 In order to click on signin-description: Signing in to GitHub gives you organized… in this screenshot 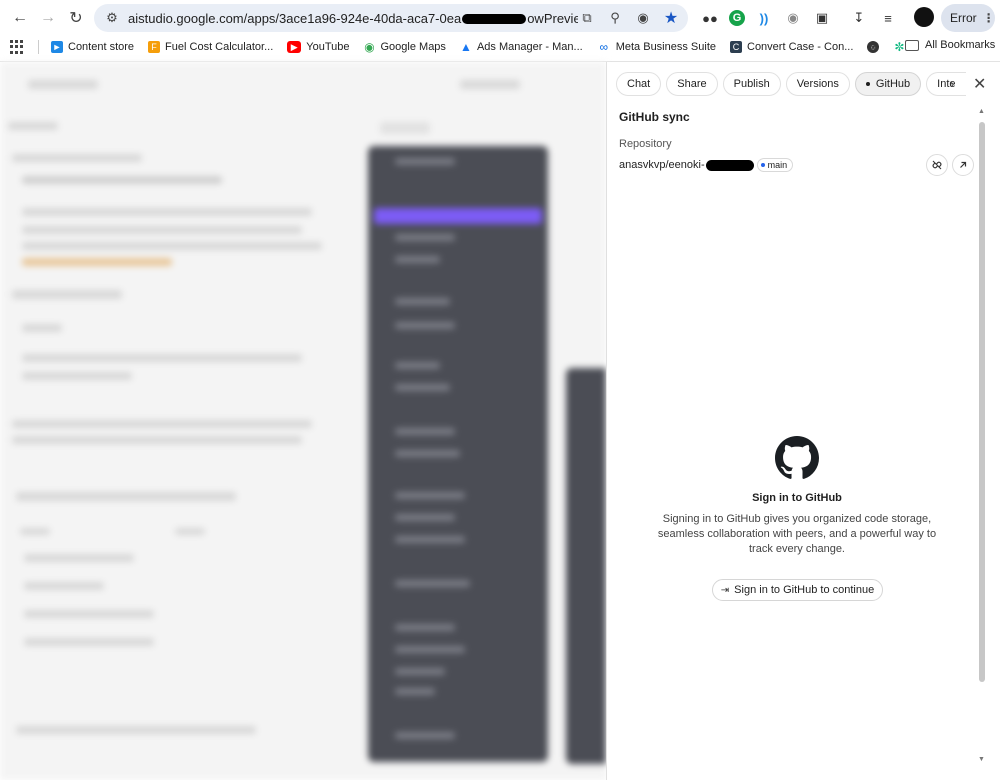, I will do `click(797, 534)`.